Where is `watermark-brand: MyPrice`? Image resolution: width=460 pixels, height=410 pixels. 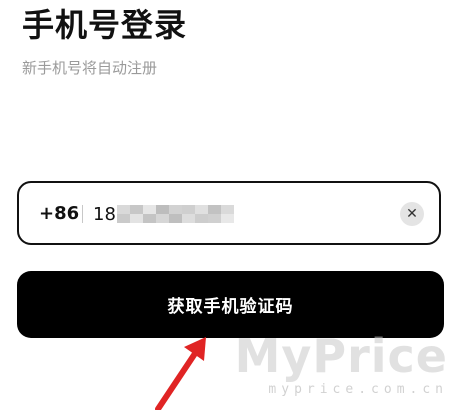 watermark-brand: MyPrice is located at coordinates (341, 356).